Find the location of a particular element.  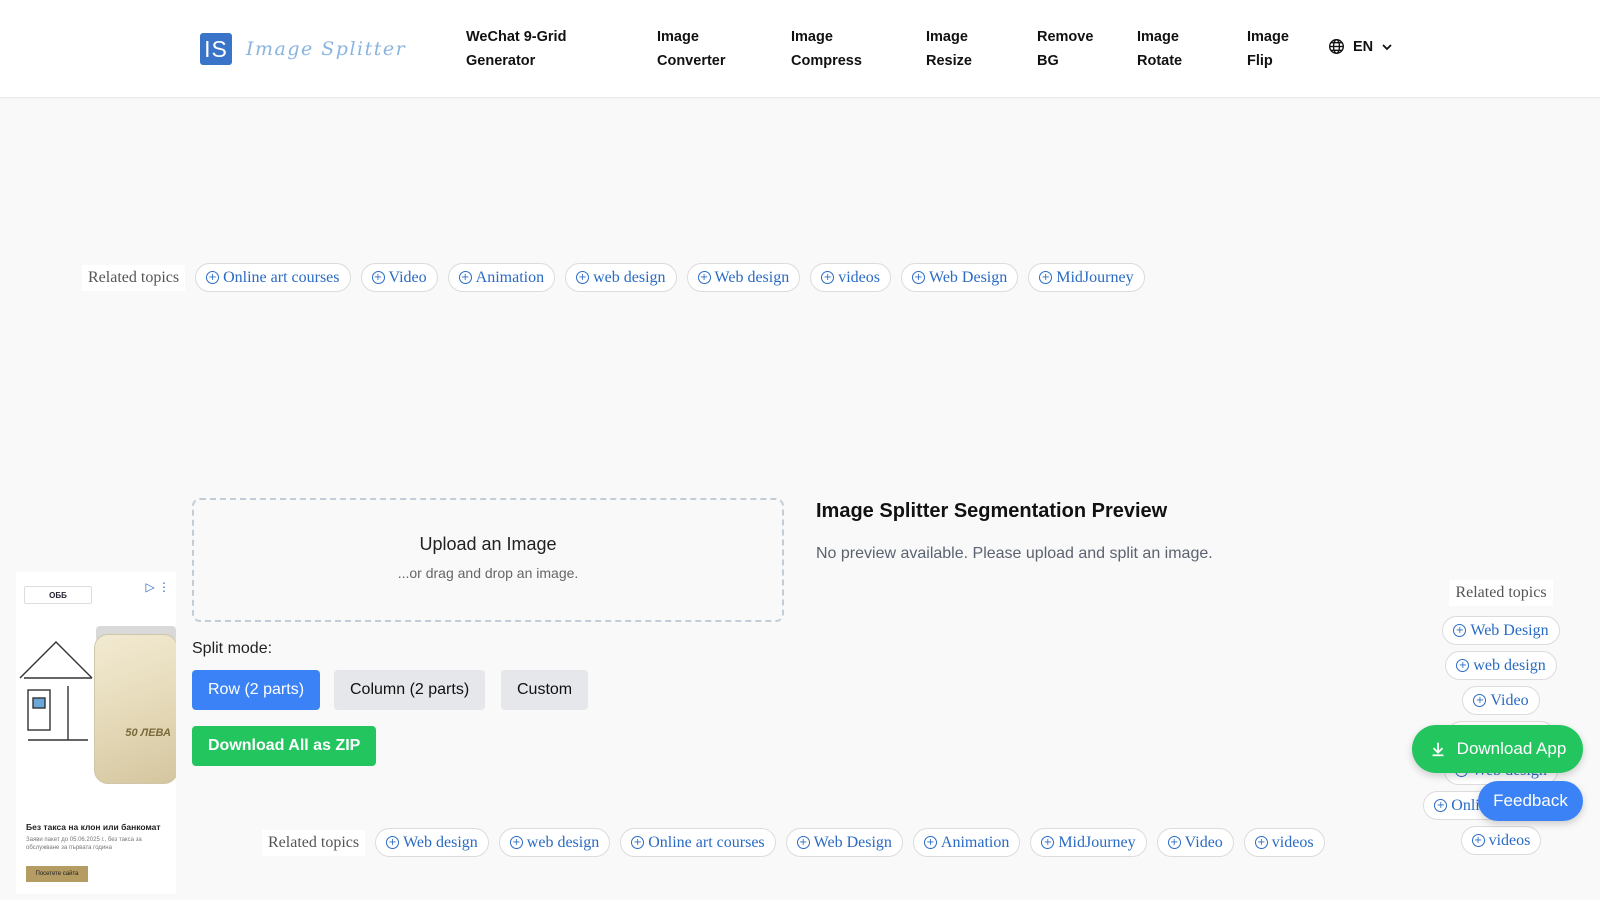

nav-label: BG is located at coordinates (1048, 61).